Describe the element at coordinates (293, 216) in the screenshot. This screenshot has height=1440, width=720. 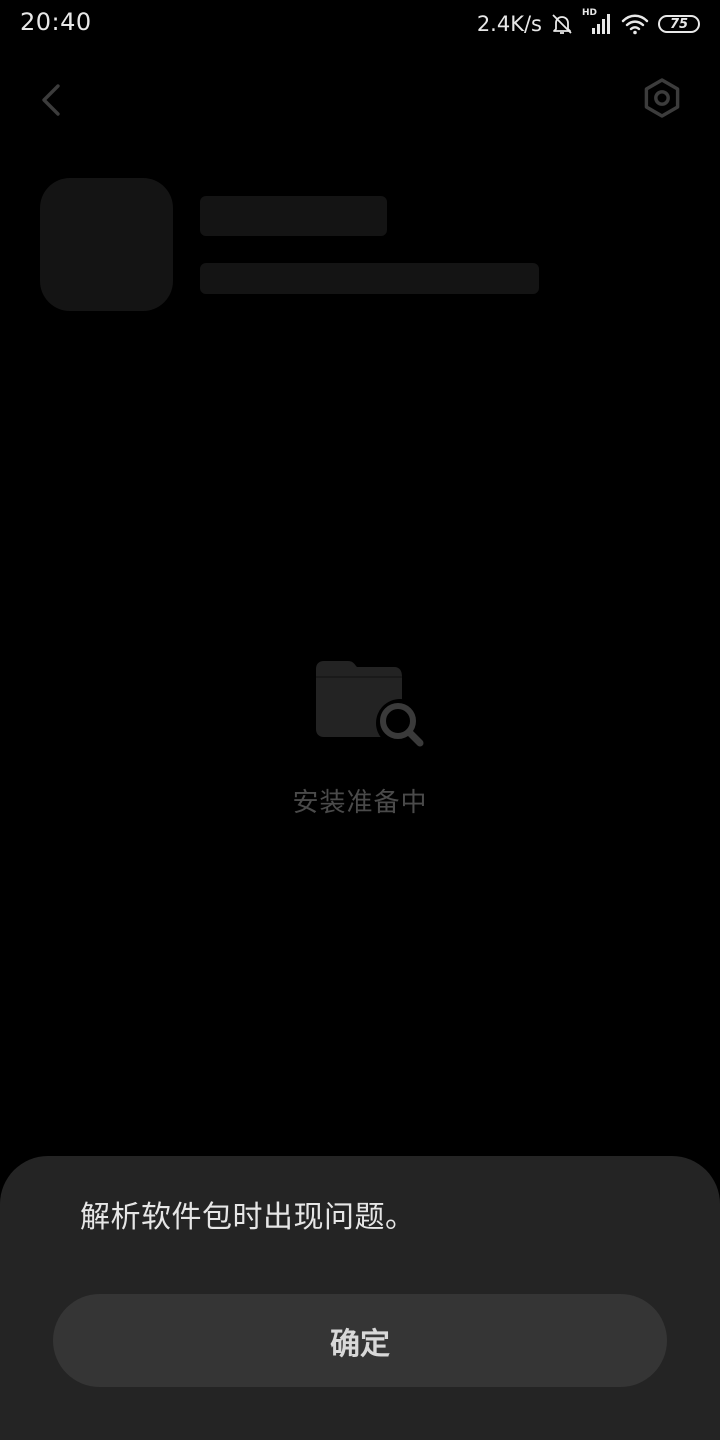
I see `app-name-placeholder` at that location.